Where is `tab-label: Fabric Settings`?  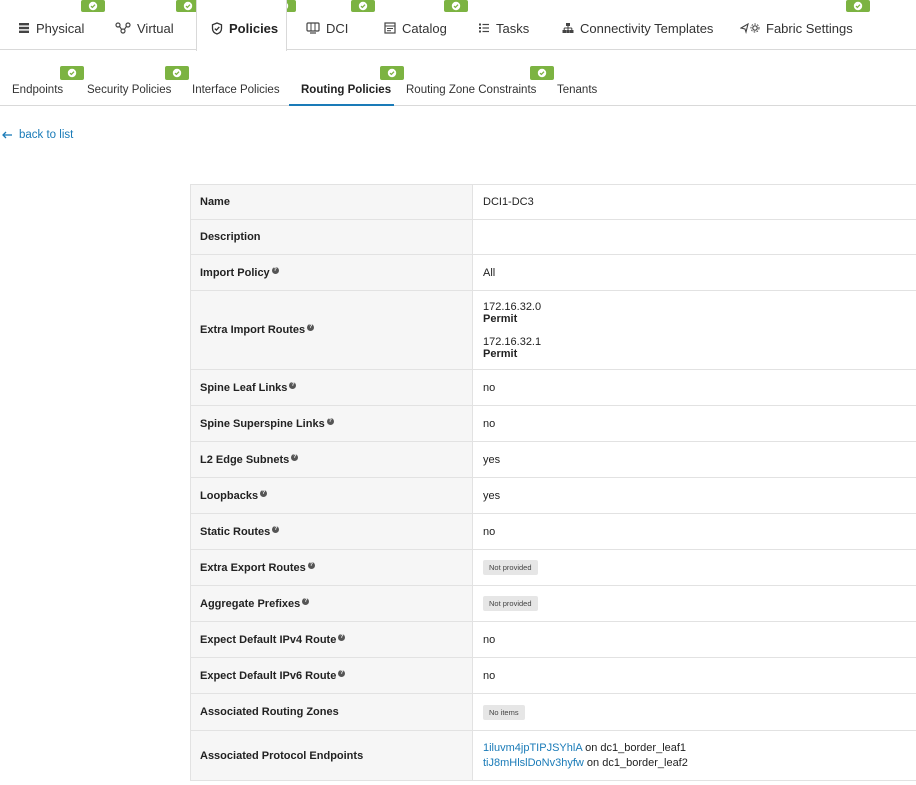 tab-label: Fabric Settings is located at coordinates (809, 28).